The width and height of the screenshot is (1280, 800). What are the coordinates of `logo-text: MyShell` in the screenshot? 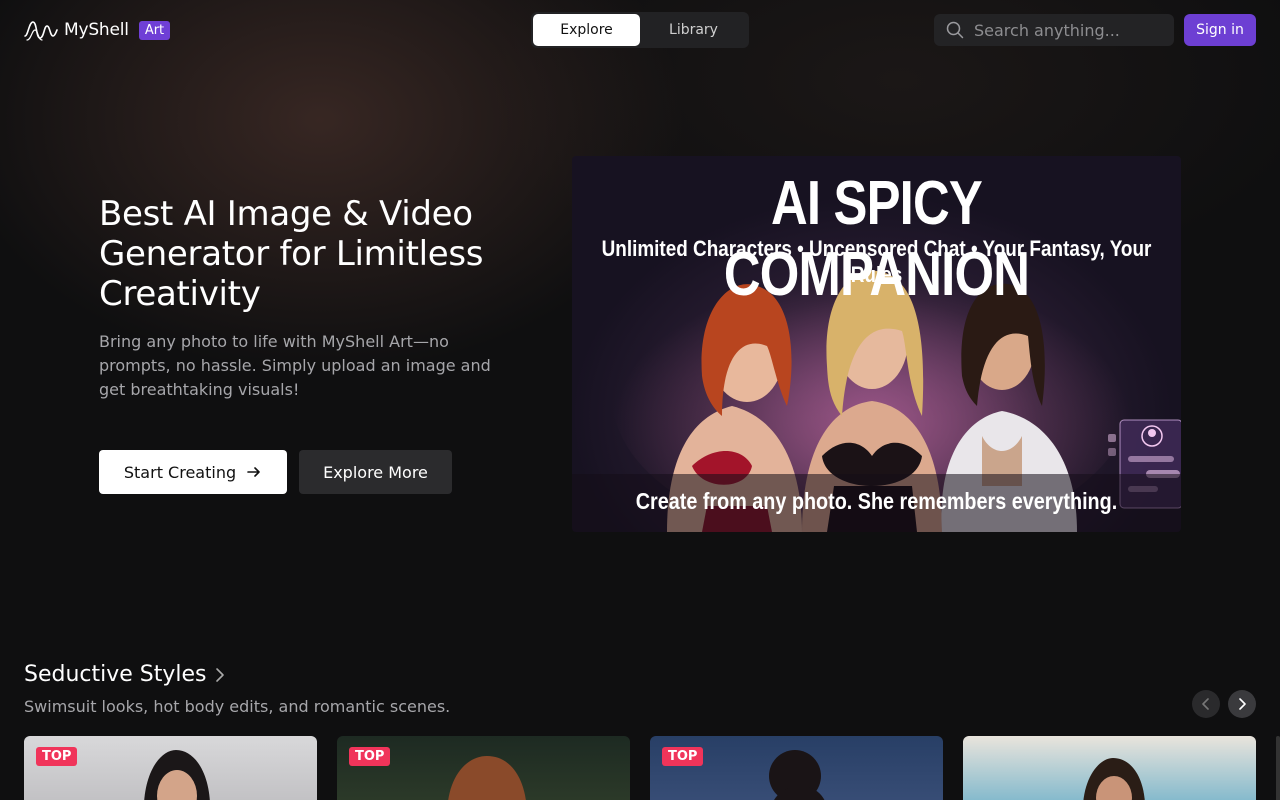 It's located at (96, 30).